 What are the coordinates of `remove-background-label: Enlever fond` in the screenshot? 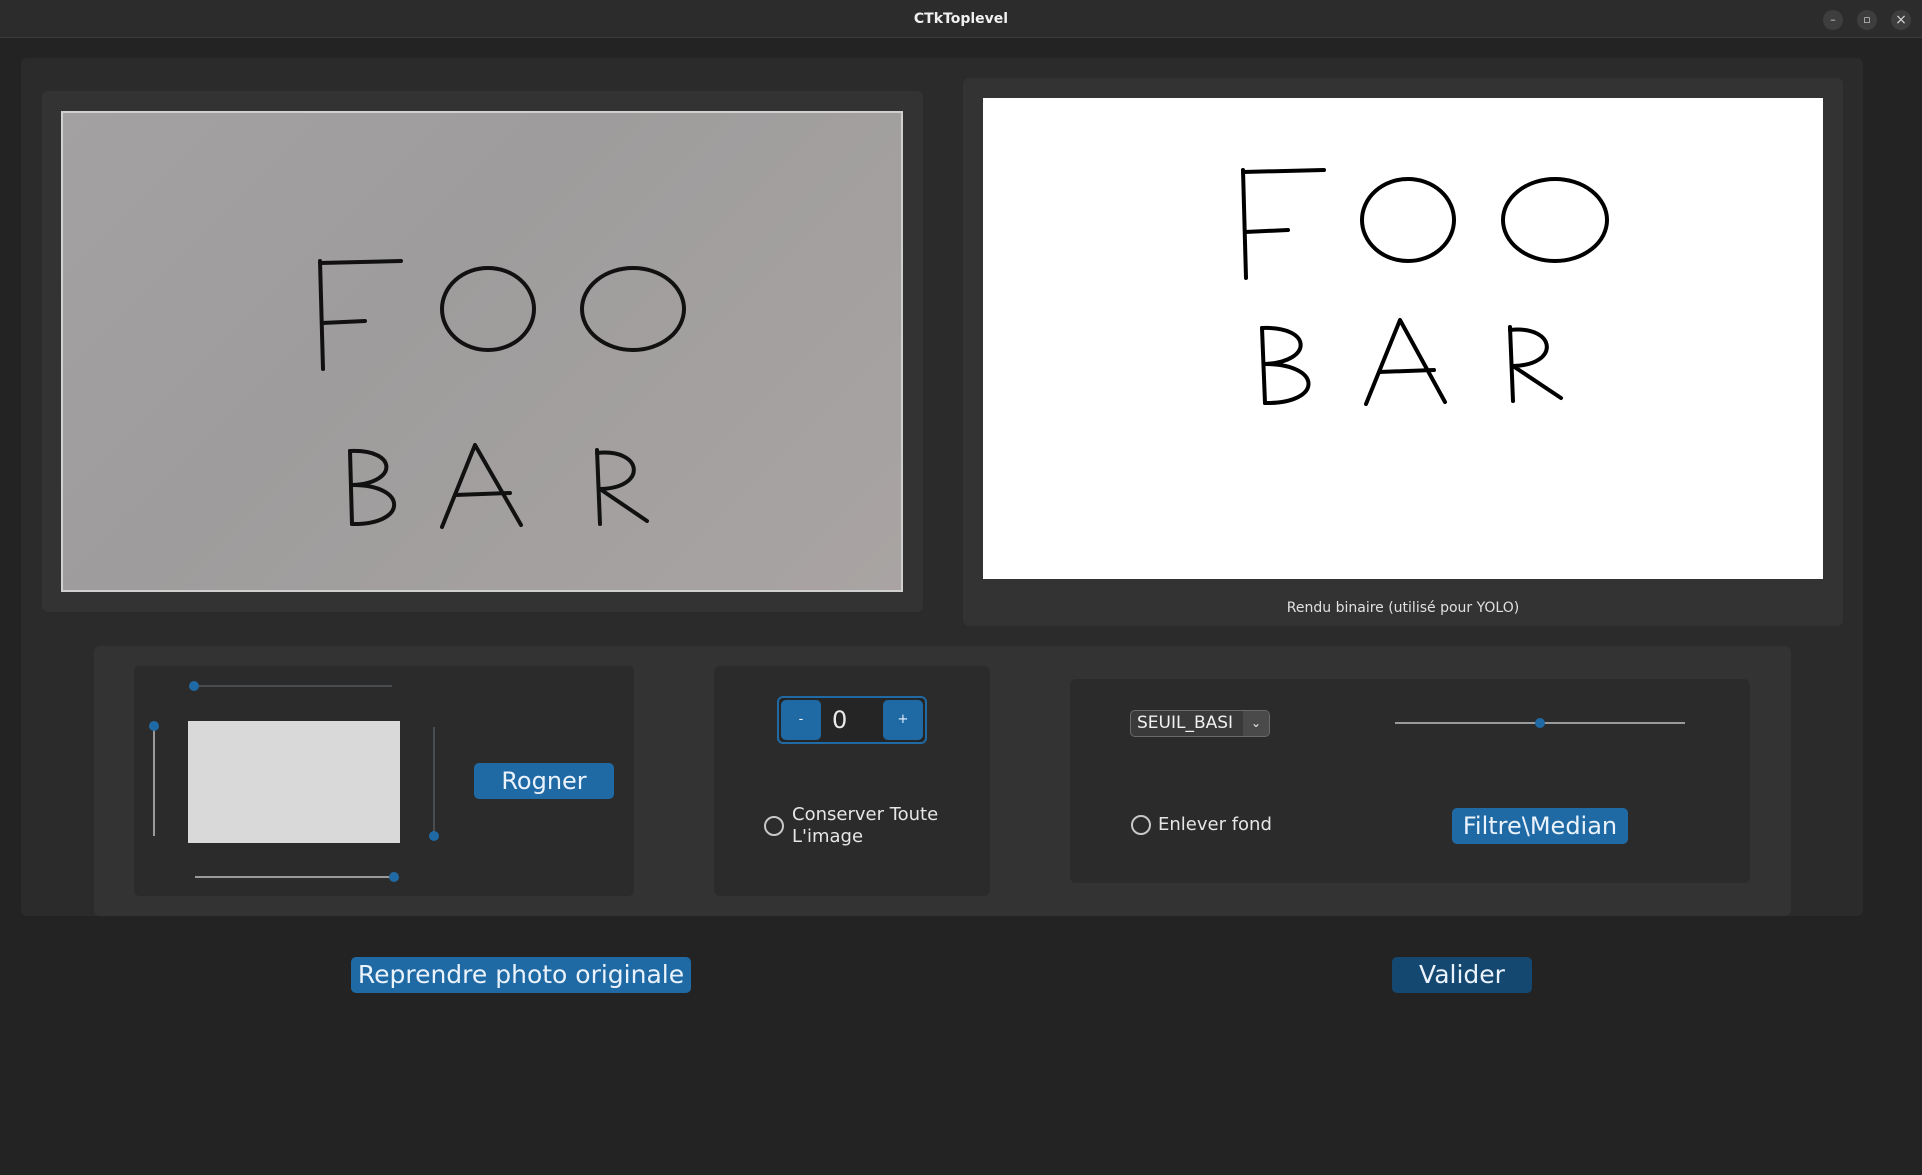 It's located at (1215, 824).